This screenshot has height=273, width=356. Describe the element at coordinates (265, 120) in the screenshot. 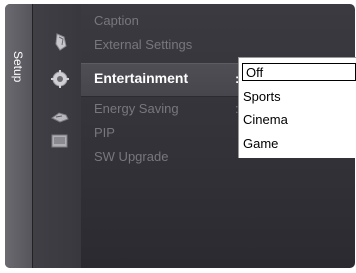

I see `option-cinema: Cinema` at that location.